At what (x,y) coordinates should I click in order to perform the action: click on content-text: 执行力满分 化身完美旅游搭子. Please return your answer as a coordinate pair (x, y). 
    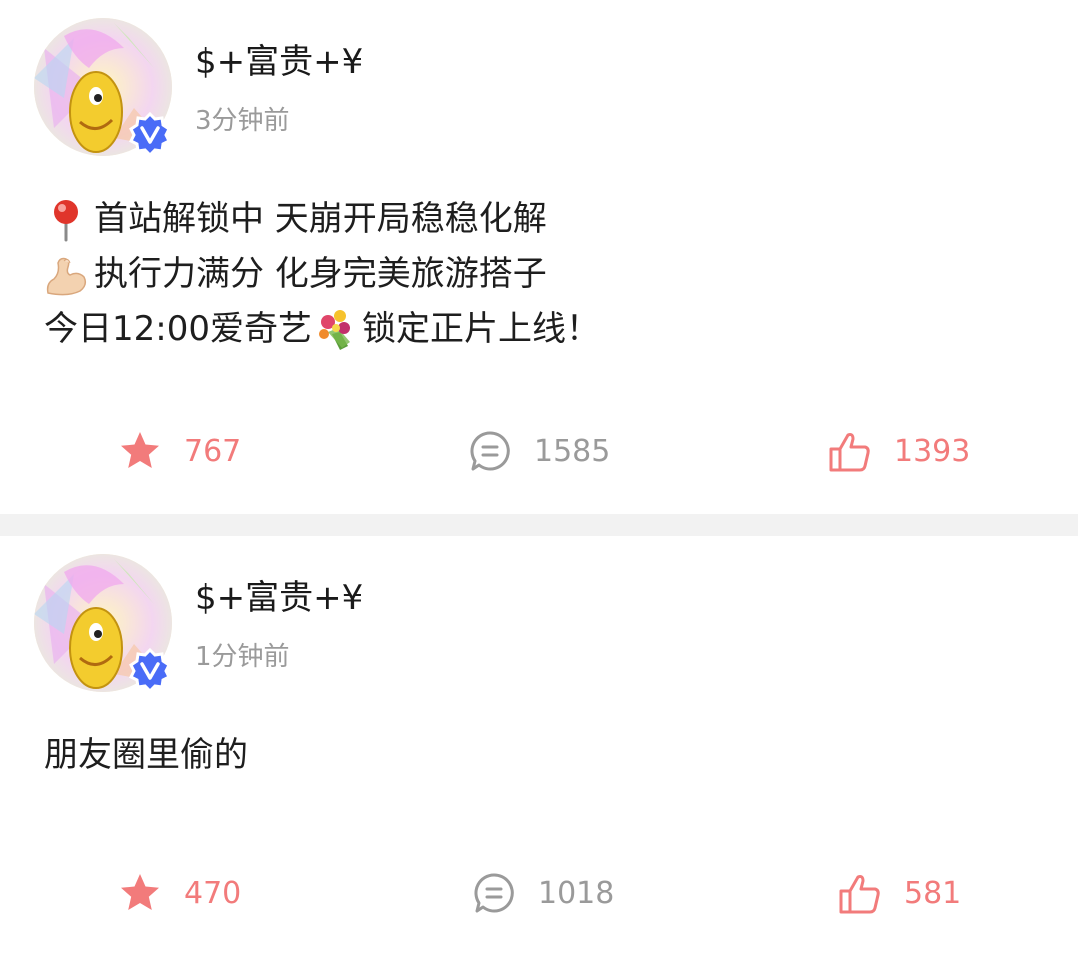
    Looking at the image, I should click on (320, 274).